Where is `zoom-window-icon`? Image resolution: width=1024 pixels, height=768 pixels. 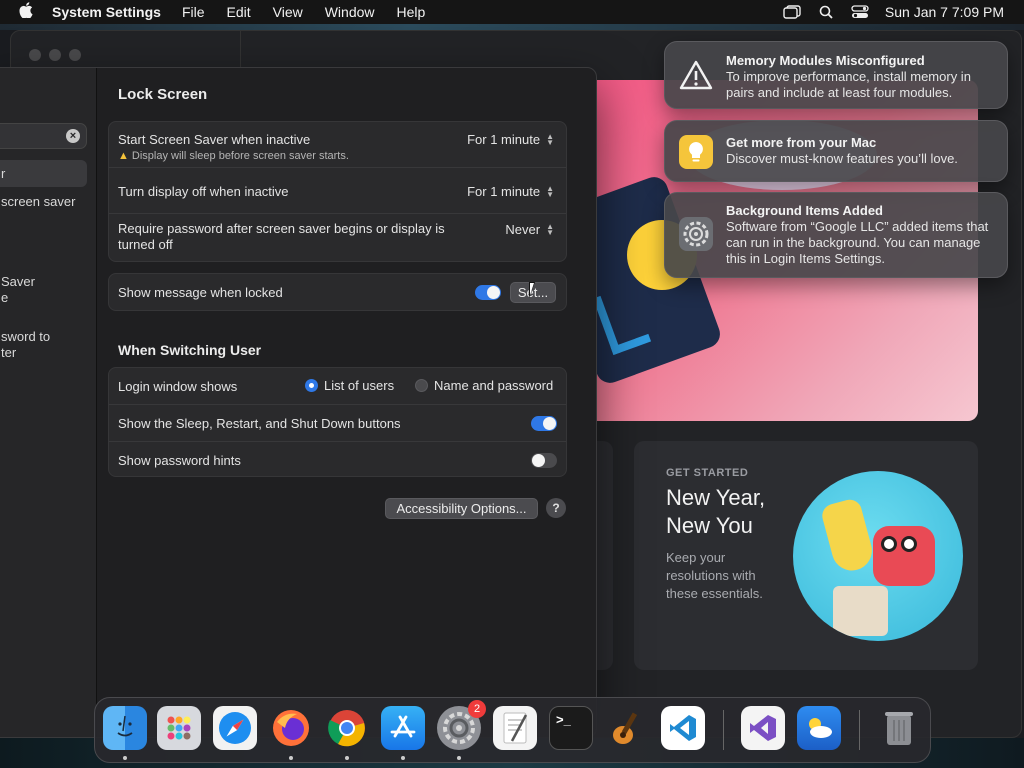
zoom-window-icon is located at coordinates (75, 55).